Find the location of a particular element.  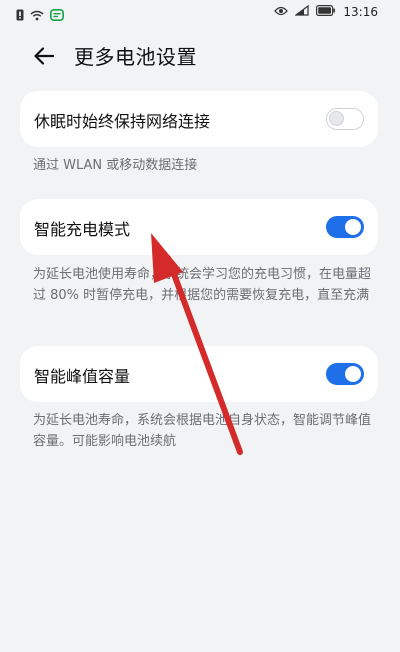

setting-label: 智能峰值容量 is located at coordinates (82, 376).